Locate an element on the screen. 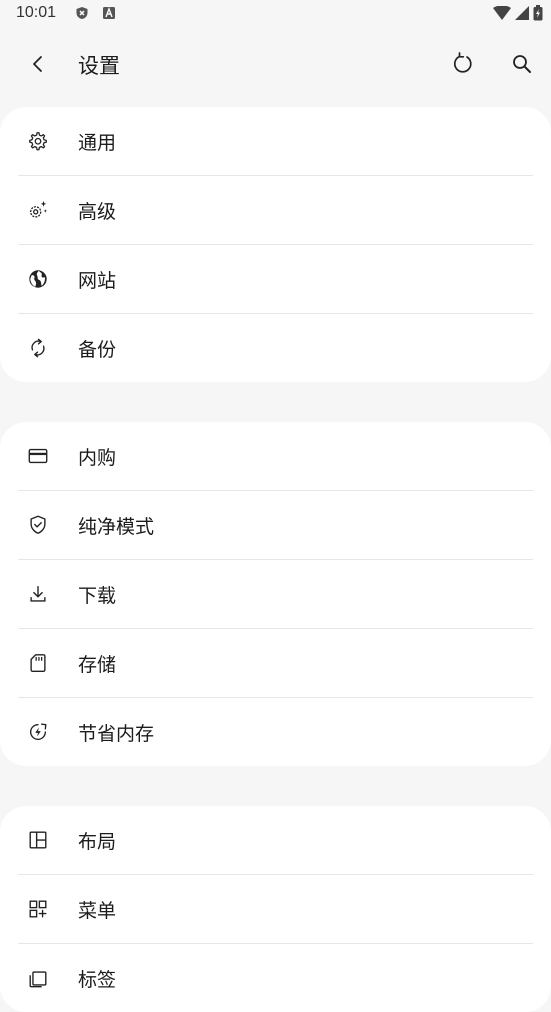 This screenshot has height=1012, width=551. settings-item-layout: 布局 is located at coordinates (275, 840).